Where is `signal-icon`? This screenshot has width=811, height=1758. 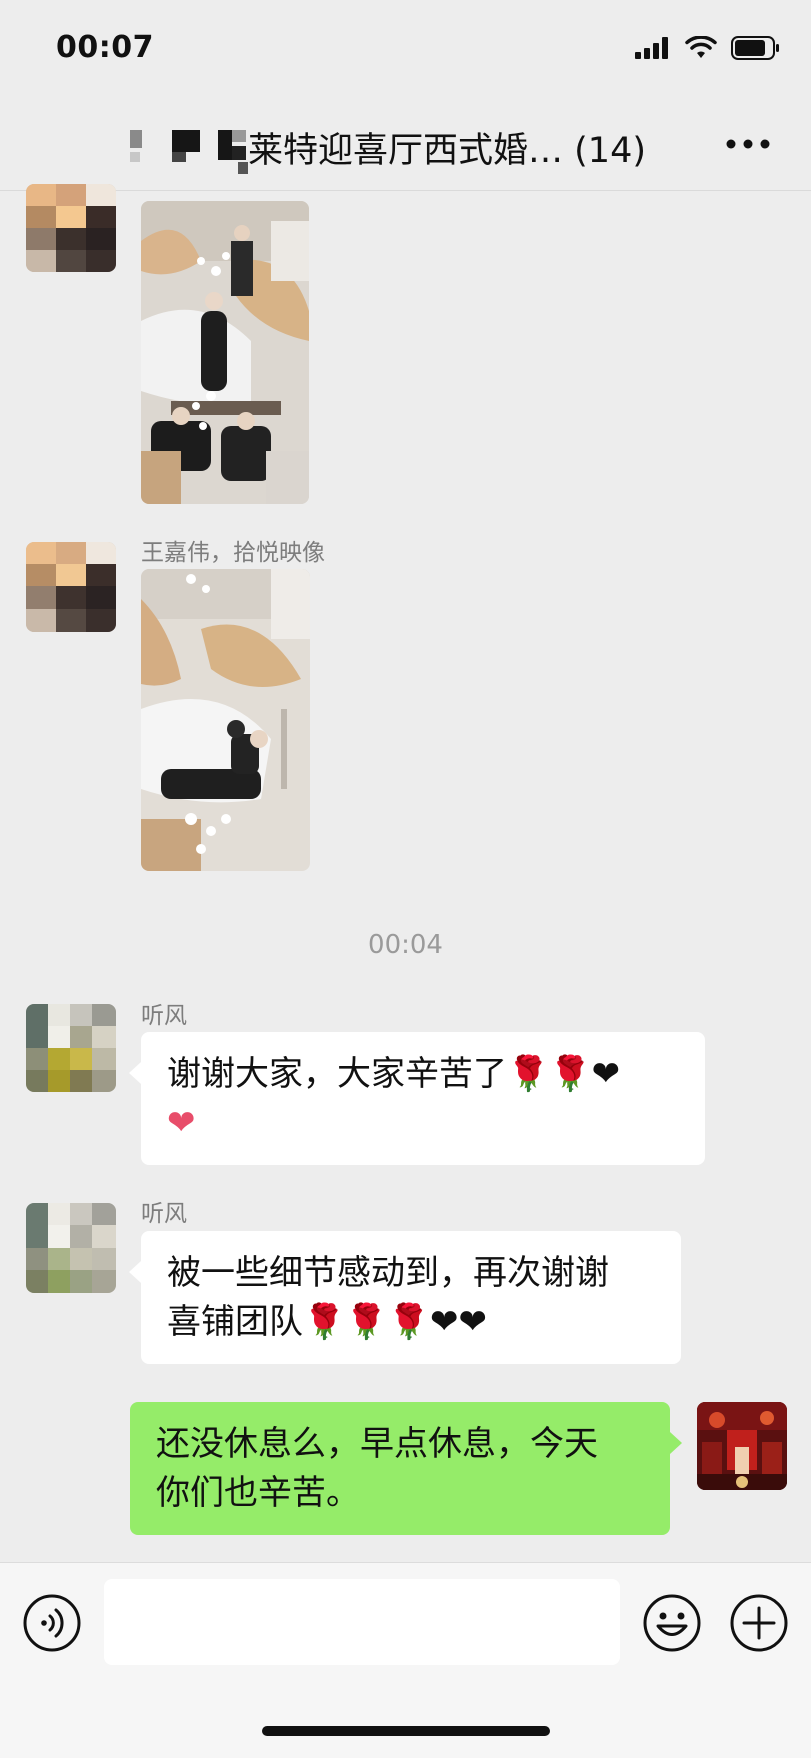
signal-icon is located at coordinates (651, 48).